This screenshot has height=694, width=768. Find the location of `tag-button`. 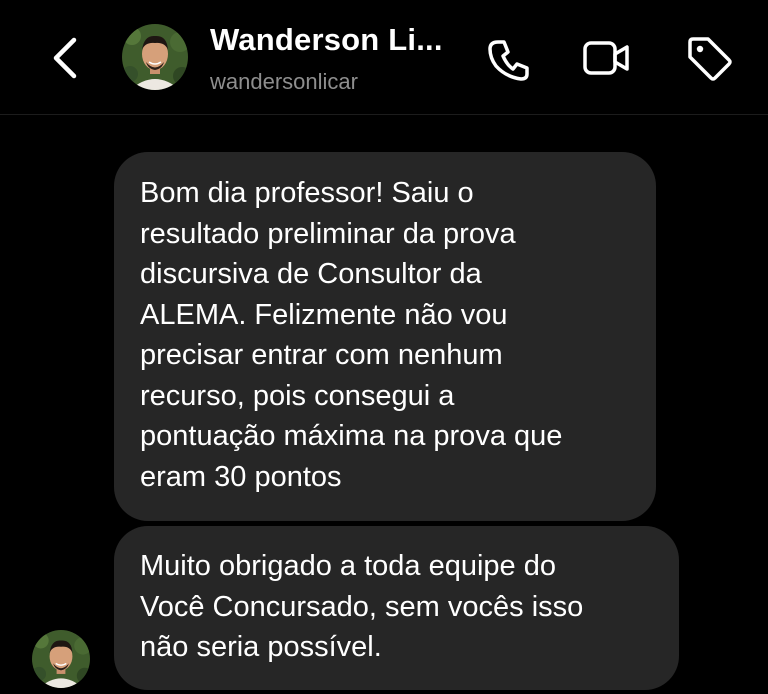

tag-button is located at coordinates (709, 59).